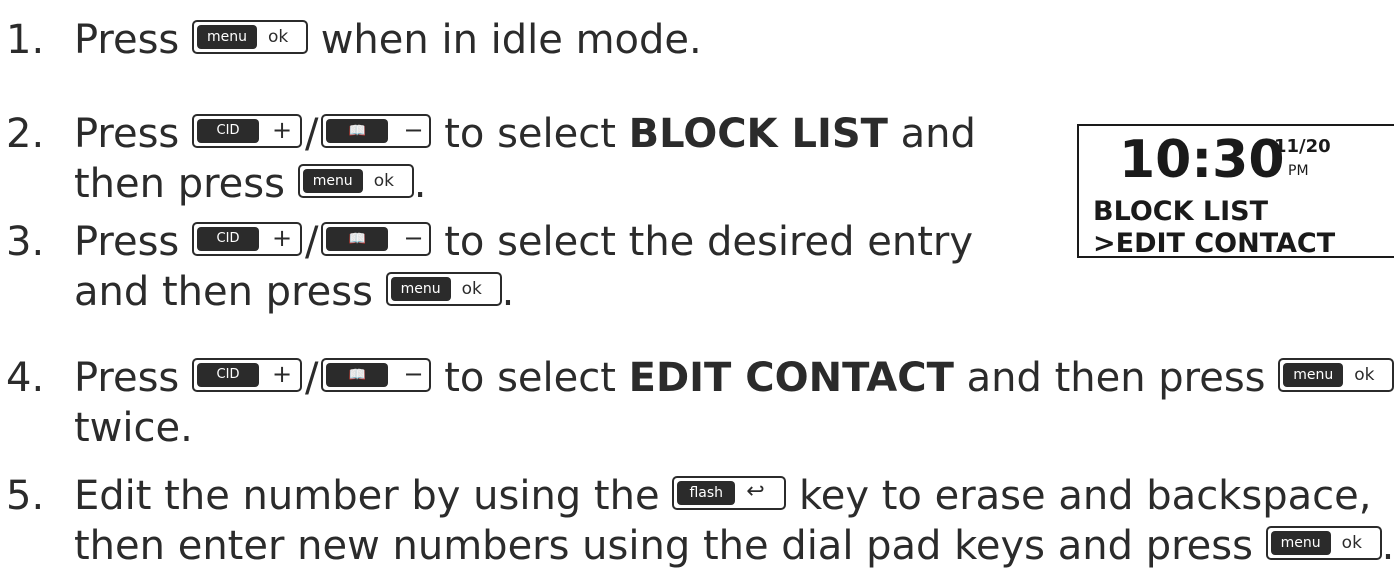 The width and height of the screenshot is (1394, 581). Describe the element at coordinates (708, 242) in the screenshot. I see `step-text: to select the desired entry` at that location.